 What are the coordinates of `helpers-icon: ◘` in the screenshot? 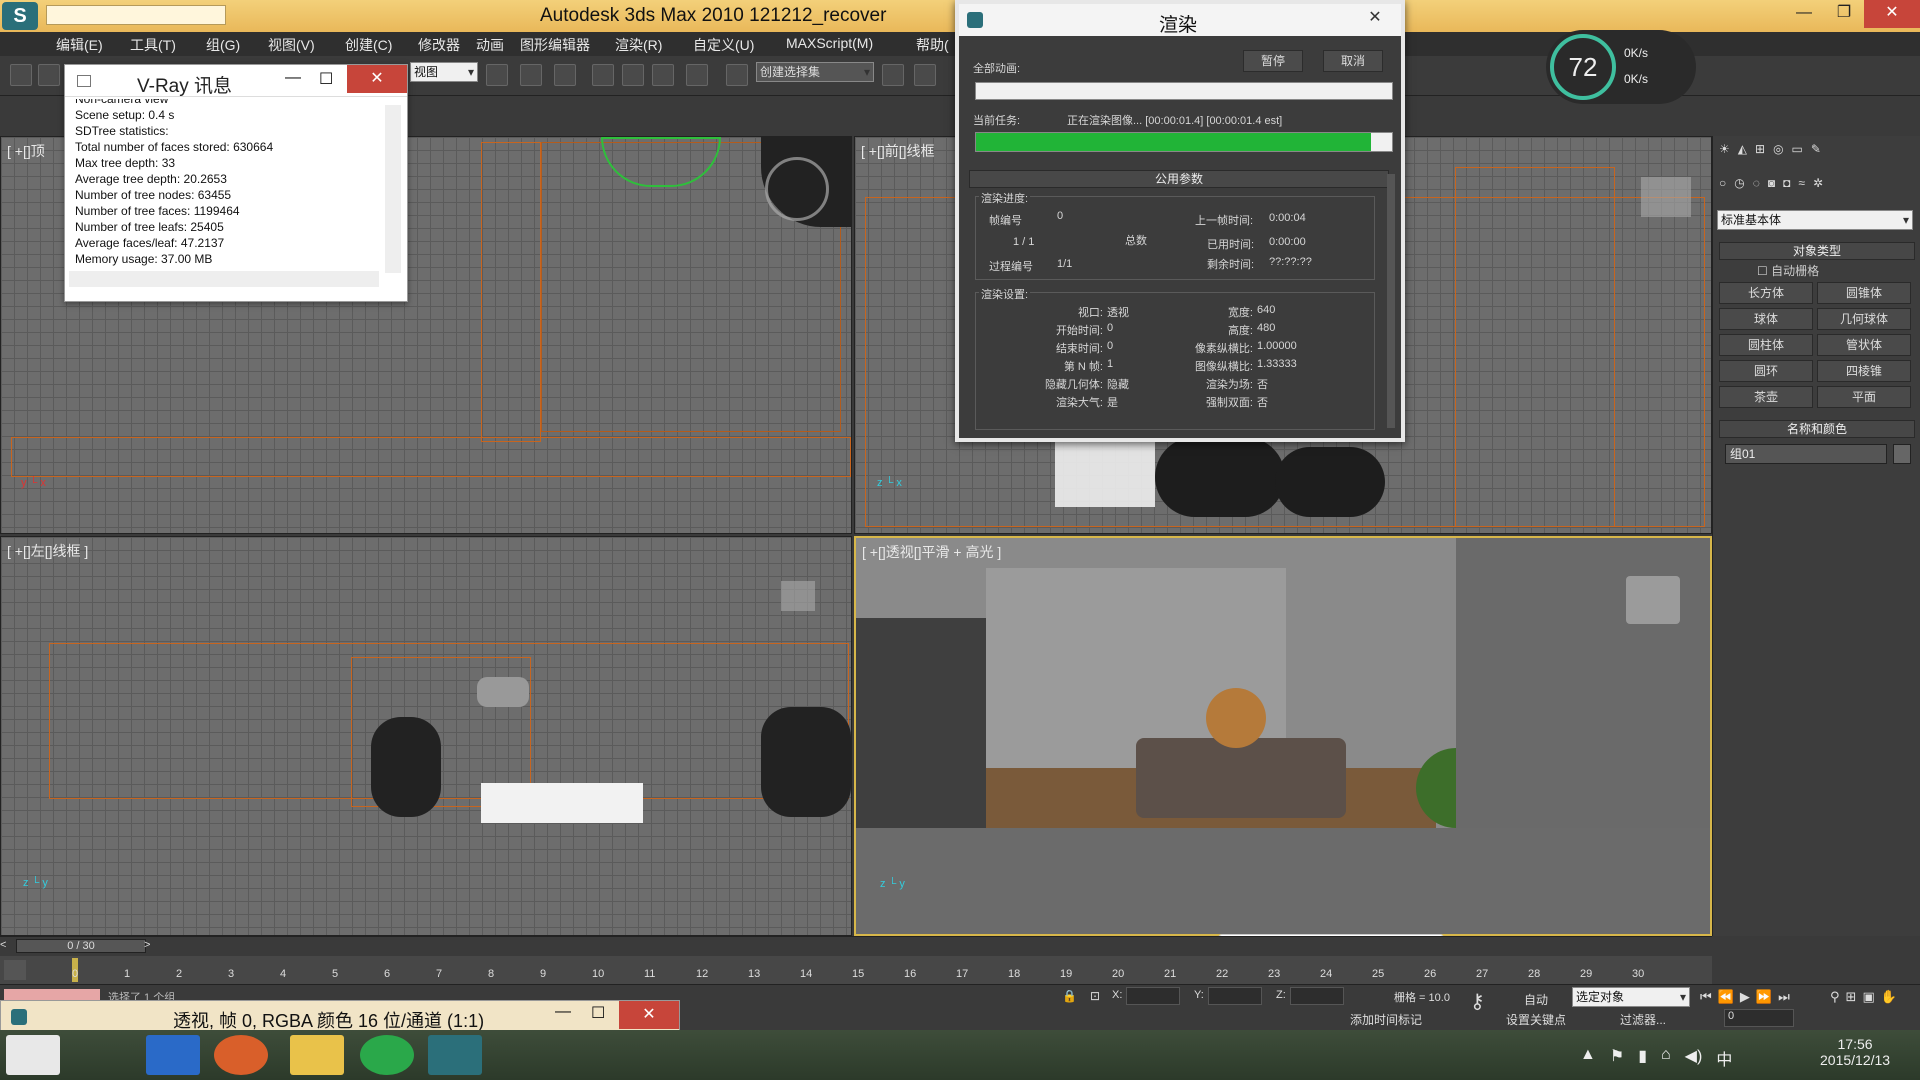 It's located at (1786, 186).